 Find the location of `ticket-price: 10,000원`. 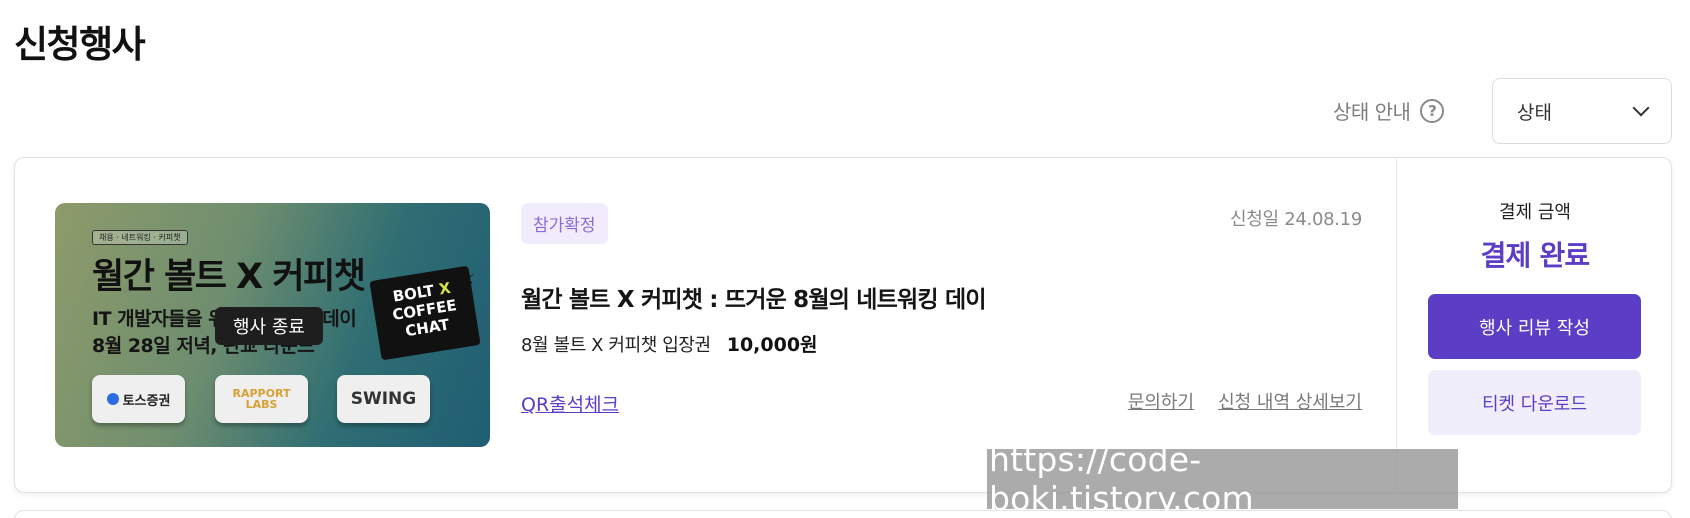

ticket-price: 10,000원 is located at coordinates (772, 345).